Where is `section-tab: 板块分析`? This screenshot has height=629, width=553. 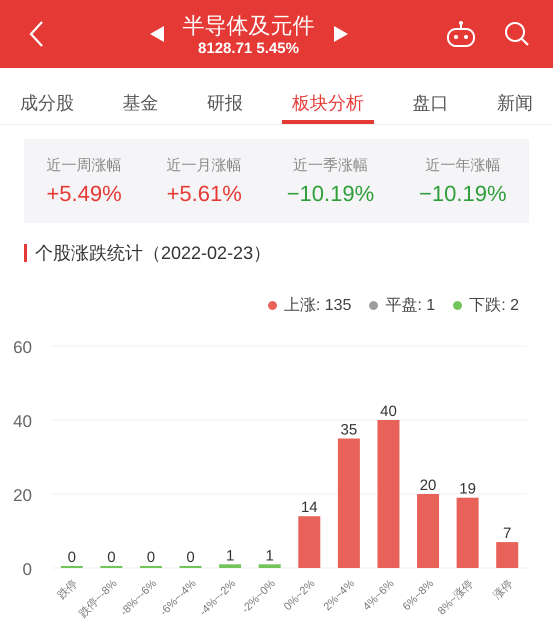
section-tab: 板块分析 is located at coordinates (328, 96).